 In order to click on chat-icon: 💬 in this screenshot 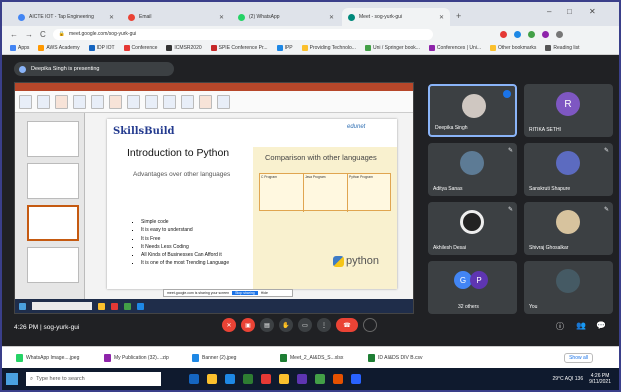, I will do `click(601, 325)`.